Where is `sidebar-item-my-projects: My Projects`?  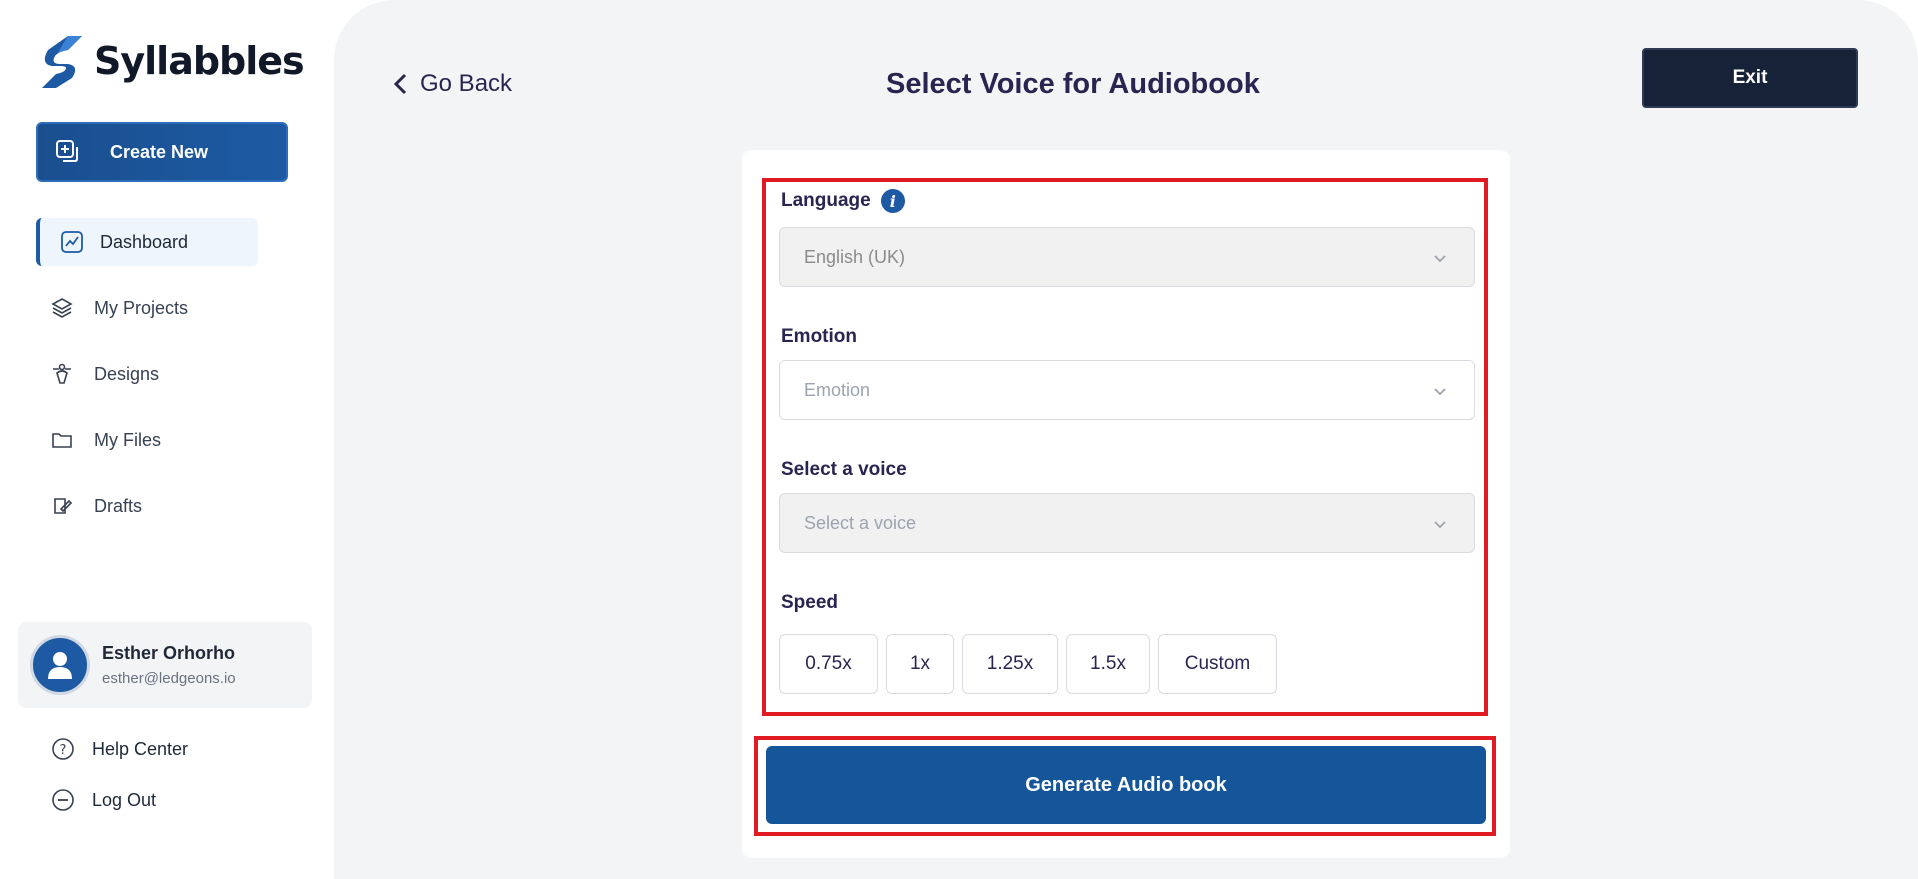
sidebar-item-my-projects: My Projects is located at coordinates (147, 308).